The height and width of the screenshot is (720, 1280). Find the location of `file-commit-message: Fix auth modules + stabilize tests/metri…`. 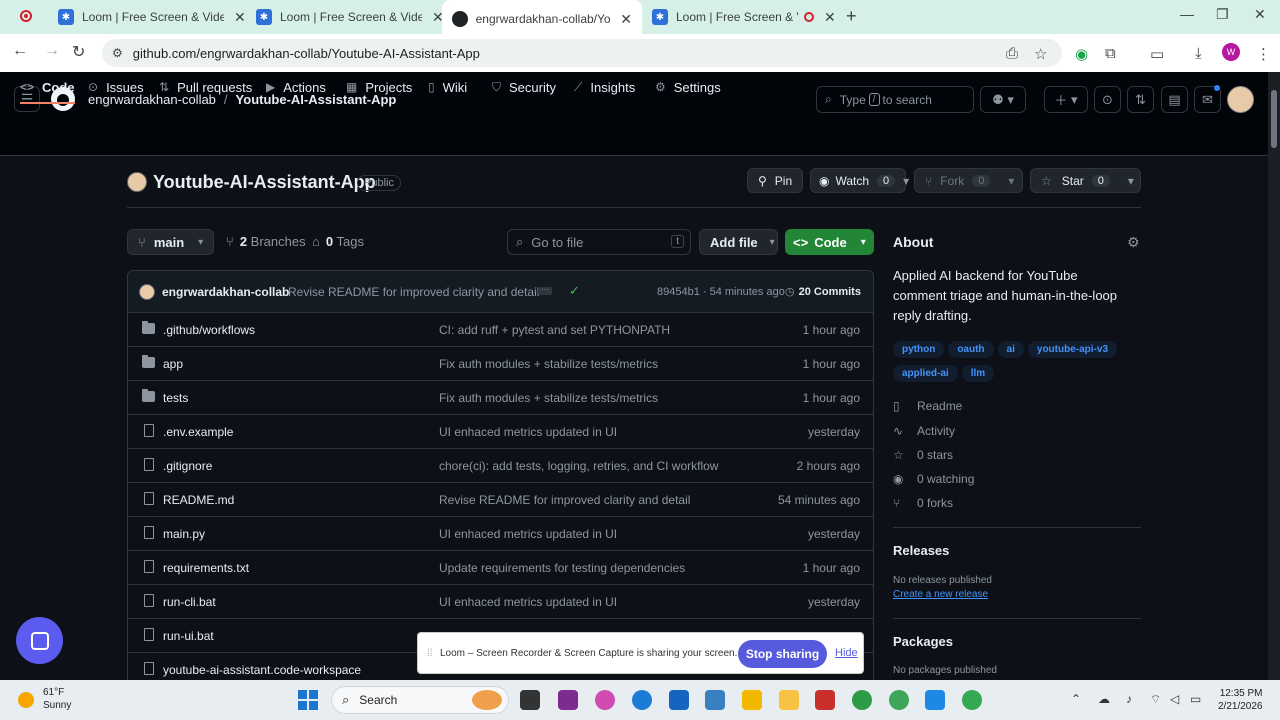

file-commit-message: Fix auth modules + stabilize tests/metri… is located at coordinates (548, 398).